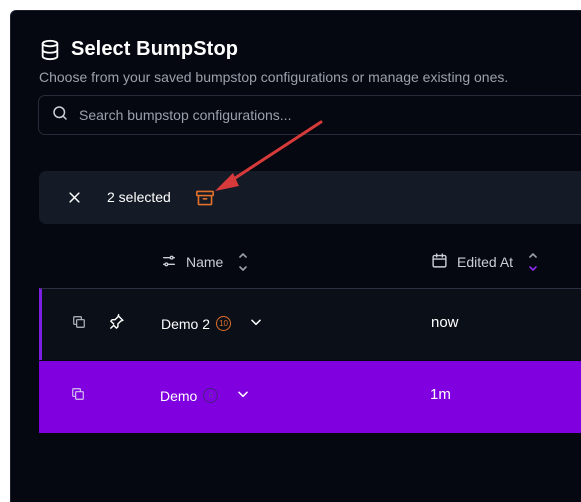  What do you see at coordinates (211, 395) in the screenshot?
I see `version-badge: 6` at bounding box center [211, 395].